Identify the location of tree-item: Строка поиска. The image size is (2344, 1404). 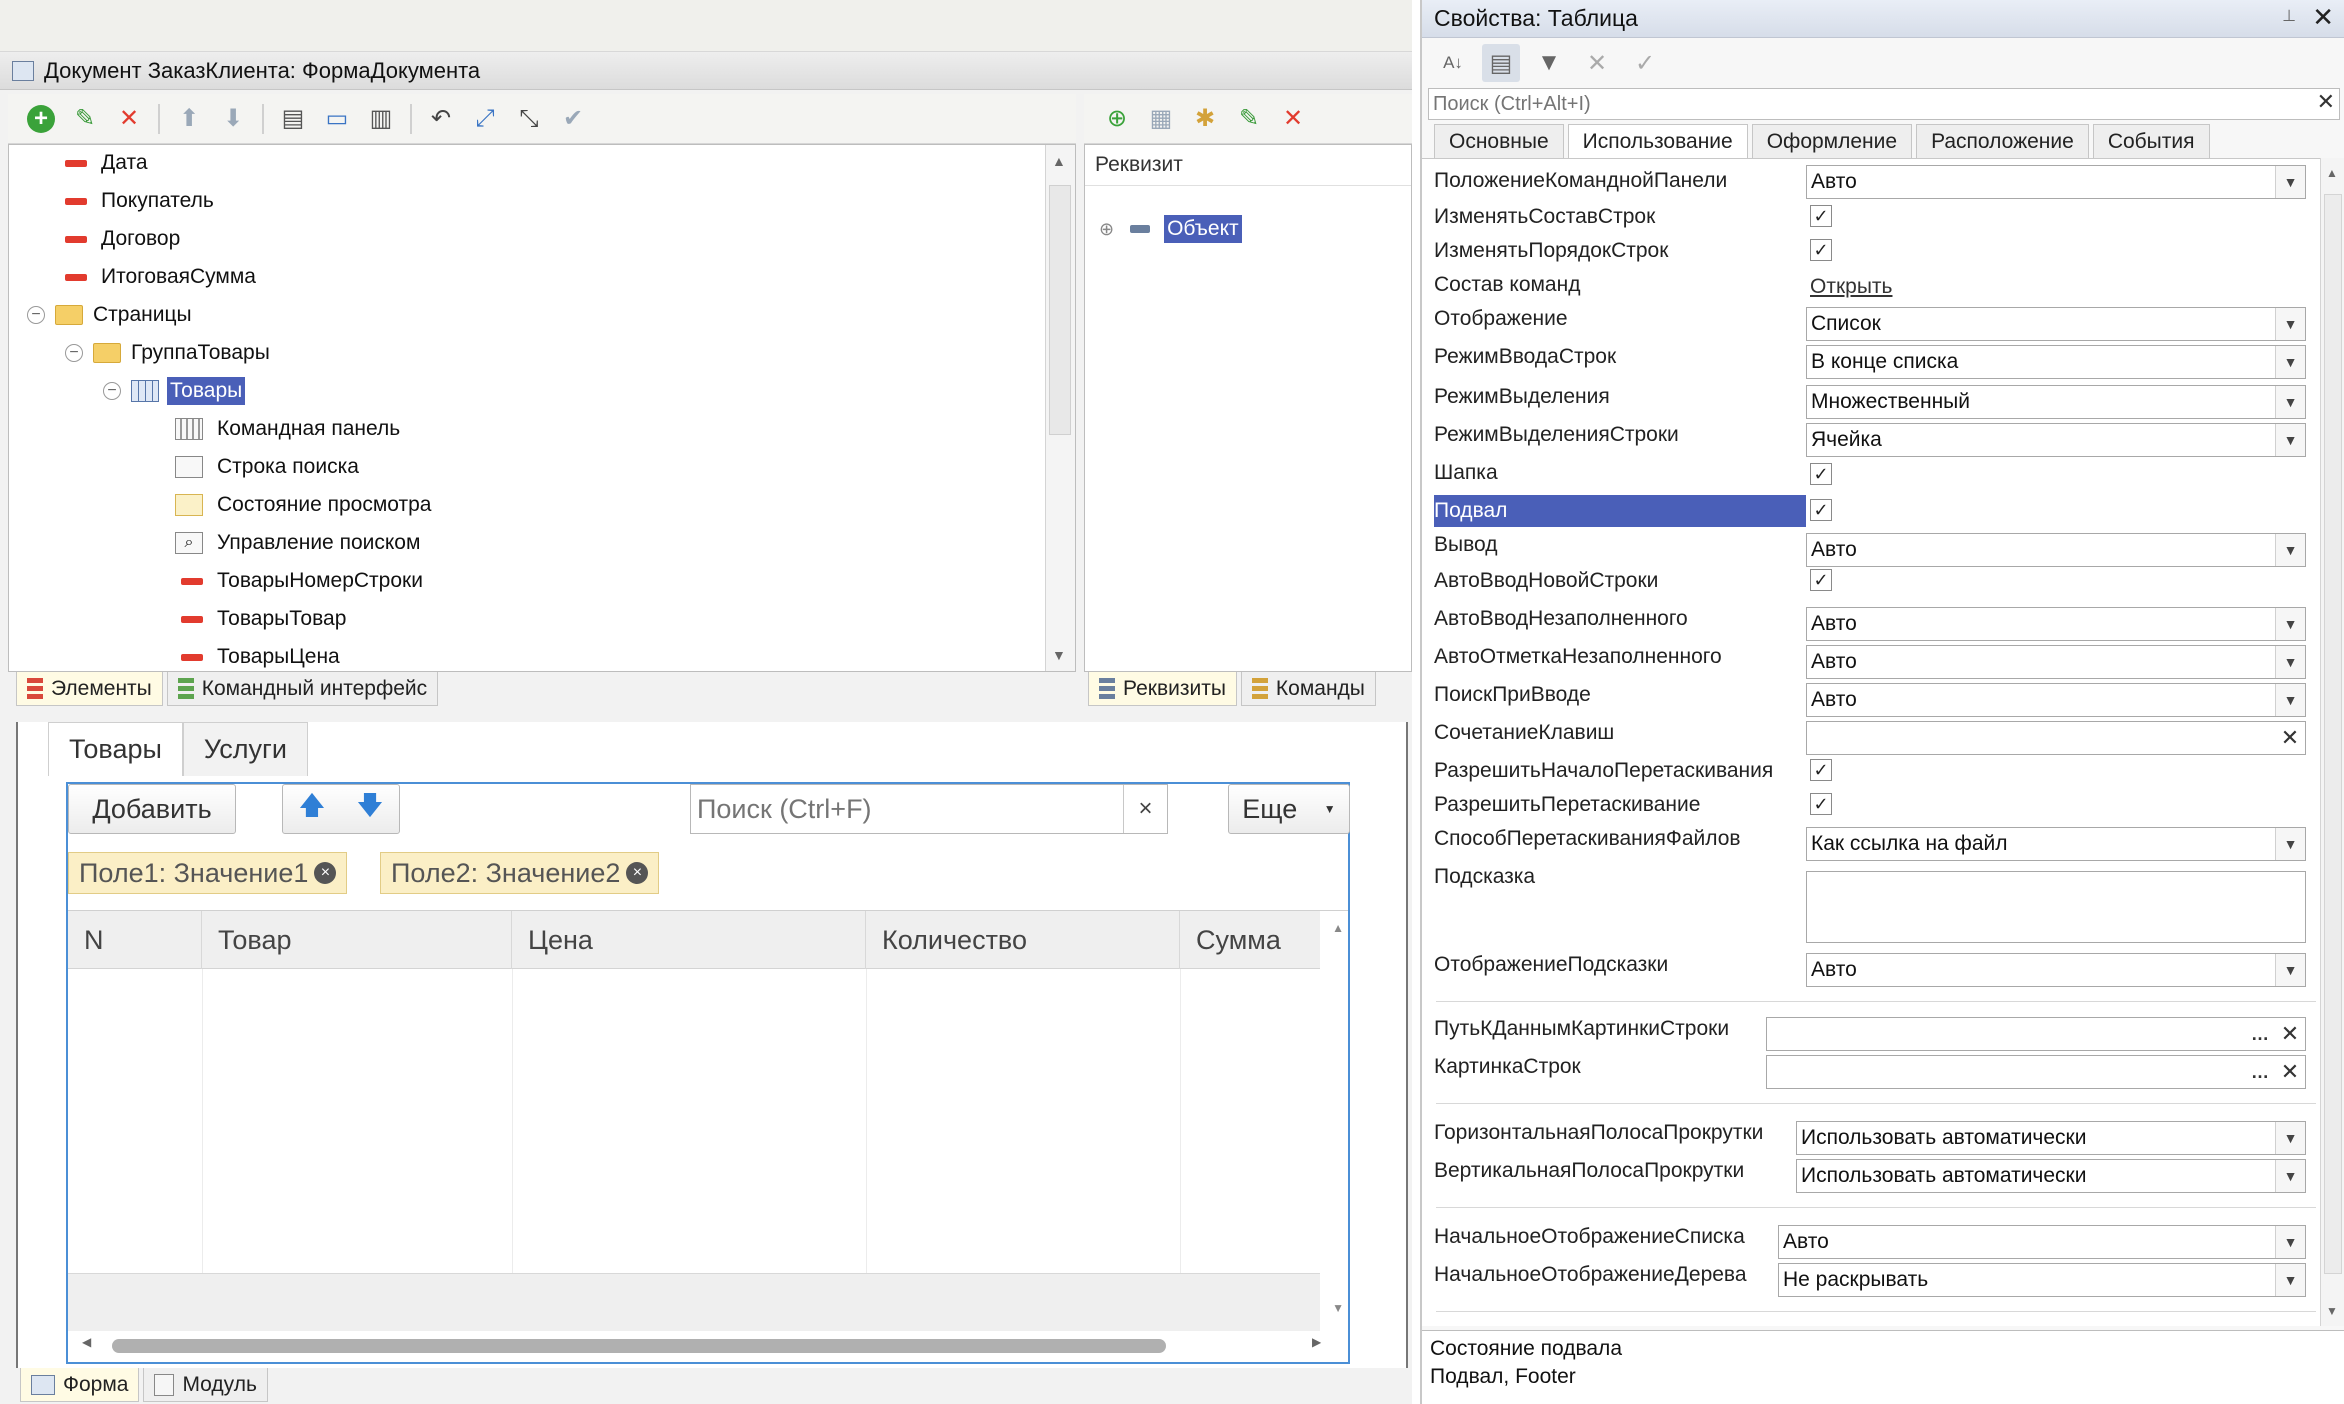
(267, 467).